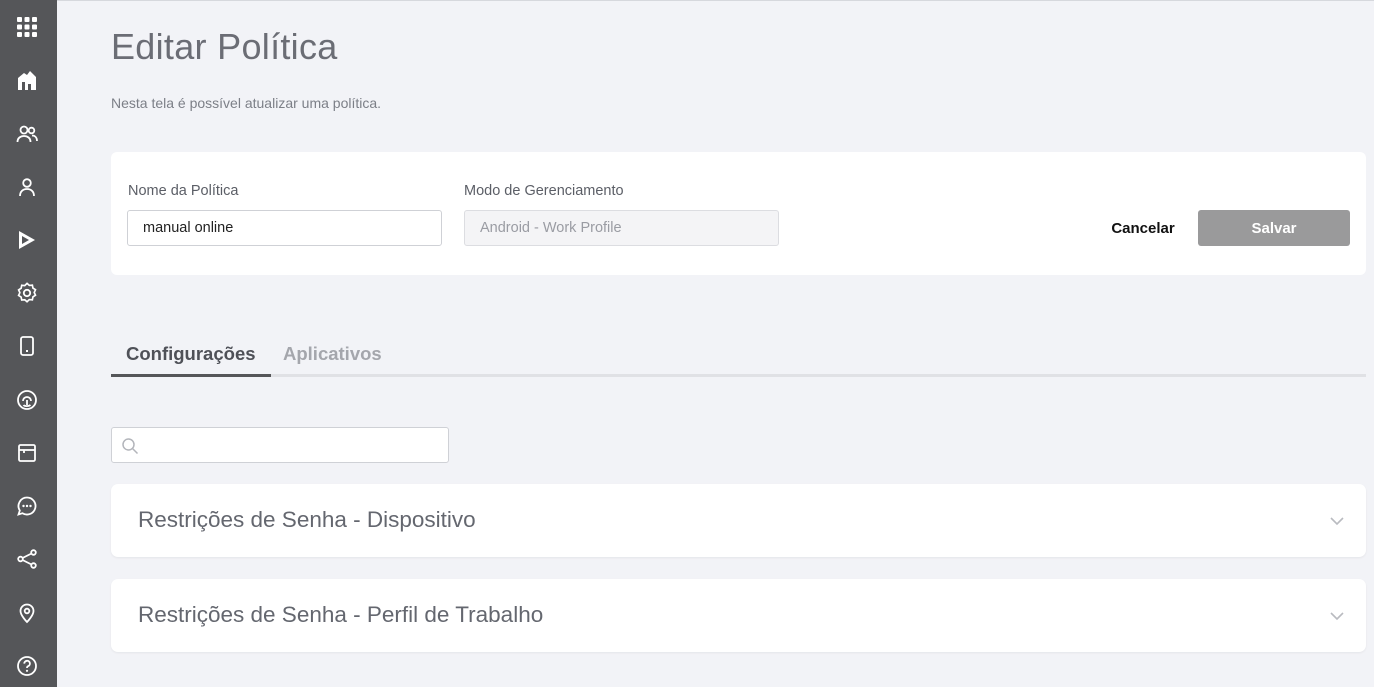 The width and height of the screenshot is (1374, 687). What do you see at coordinates (621, 228) in the screenshot?
I see `management-mode-input` at bounding box center [621, 228].